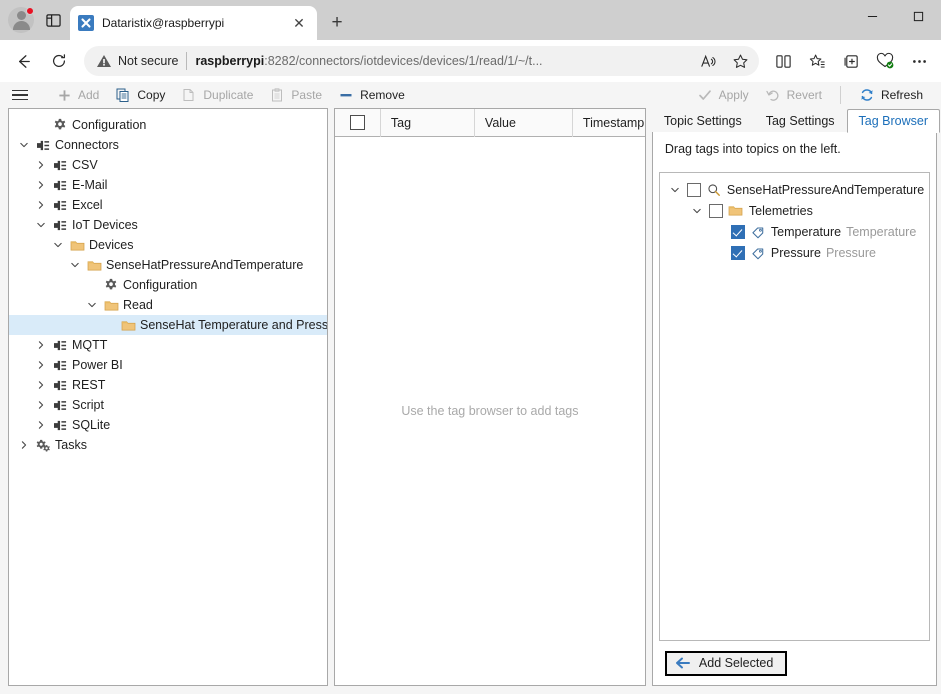 The image size is (941, 694). I want to click on remove-button: Remove, so click(371, 95).